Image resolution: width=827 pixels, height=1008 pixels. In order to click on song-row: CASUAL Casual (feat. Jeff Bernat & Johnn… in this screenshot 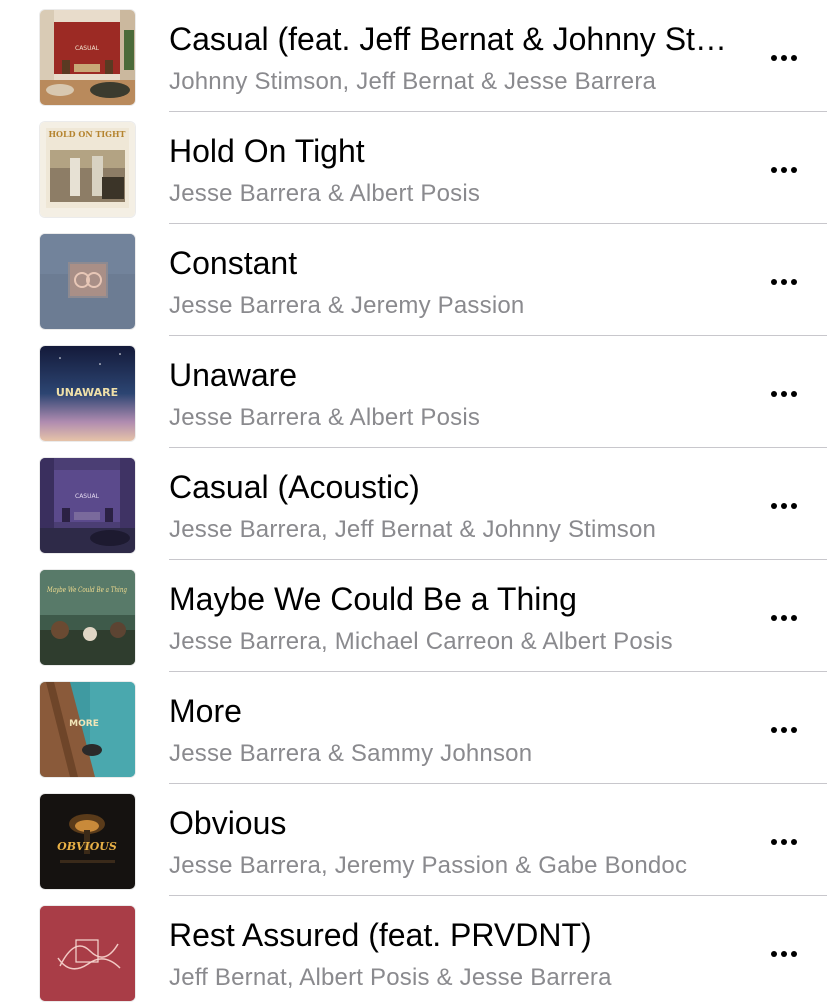, I will do `click(413, 56)`.